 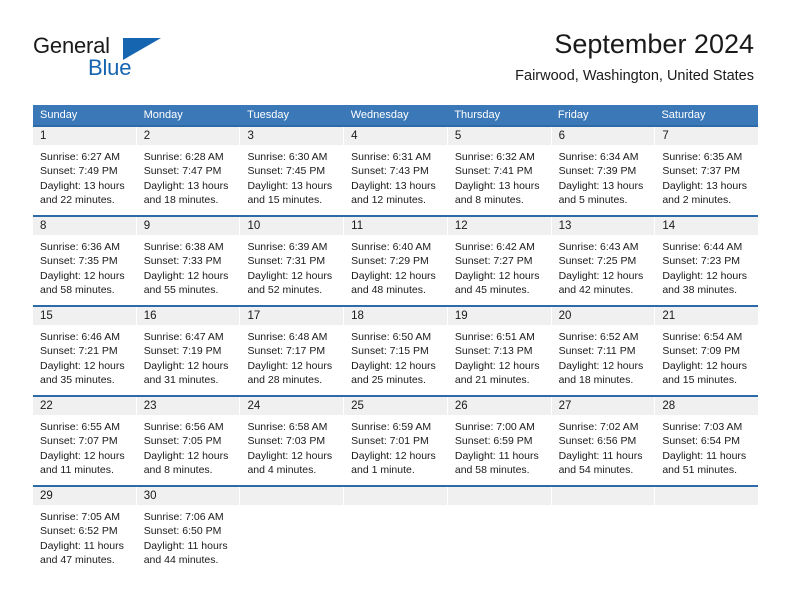 I want to click on sunrise-text: Sunrise: 6:48 AM, so click(x=287, y=337).